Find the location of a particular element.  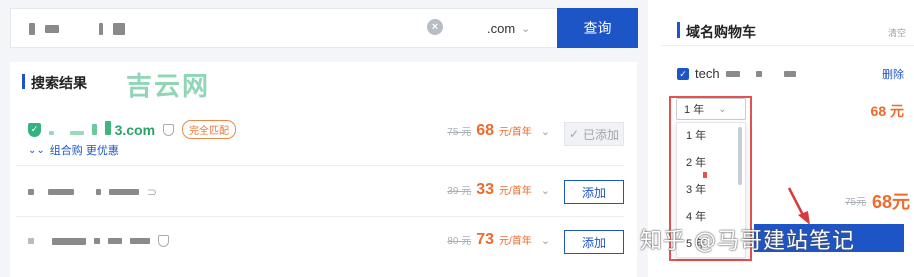

brand-logo: 吉云网 is located at coordinates (168, 87).